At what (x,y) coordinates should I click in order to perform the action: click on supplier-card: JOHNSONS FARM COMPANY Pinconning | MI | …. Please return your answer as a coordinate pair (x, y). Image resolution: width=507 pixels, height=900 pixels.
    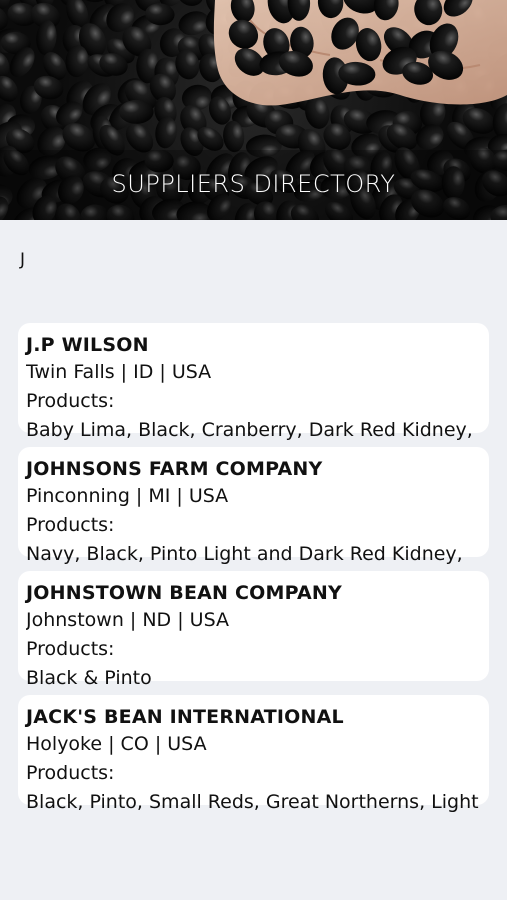
    Looking at the image, I should click on (253, 506).